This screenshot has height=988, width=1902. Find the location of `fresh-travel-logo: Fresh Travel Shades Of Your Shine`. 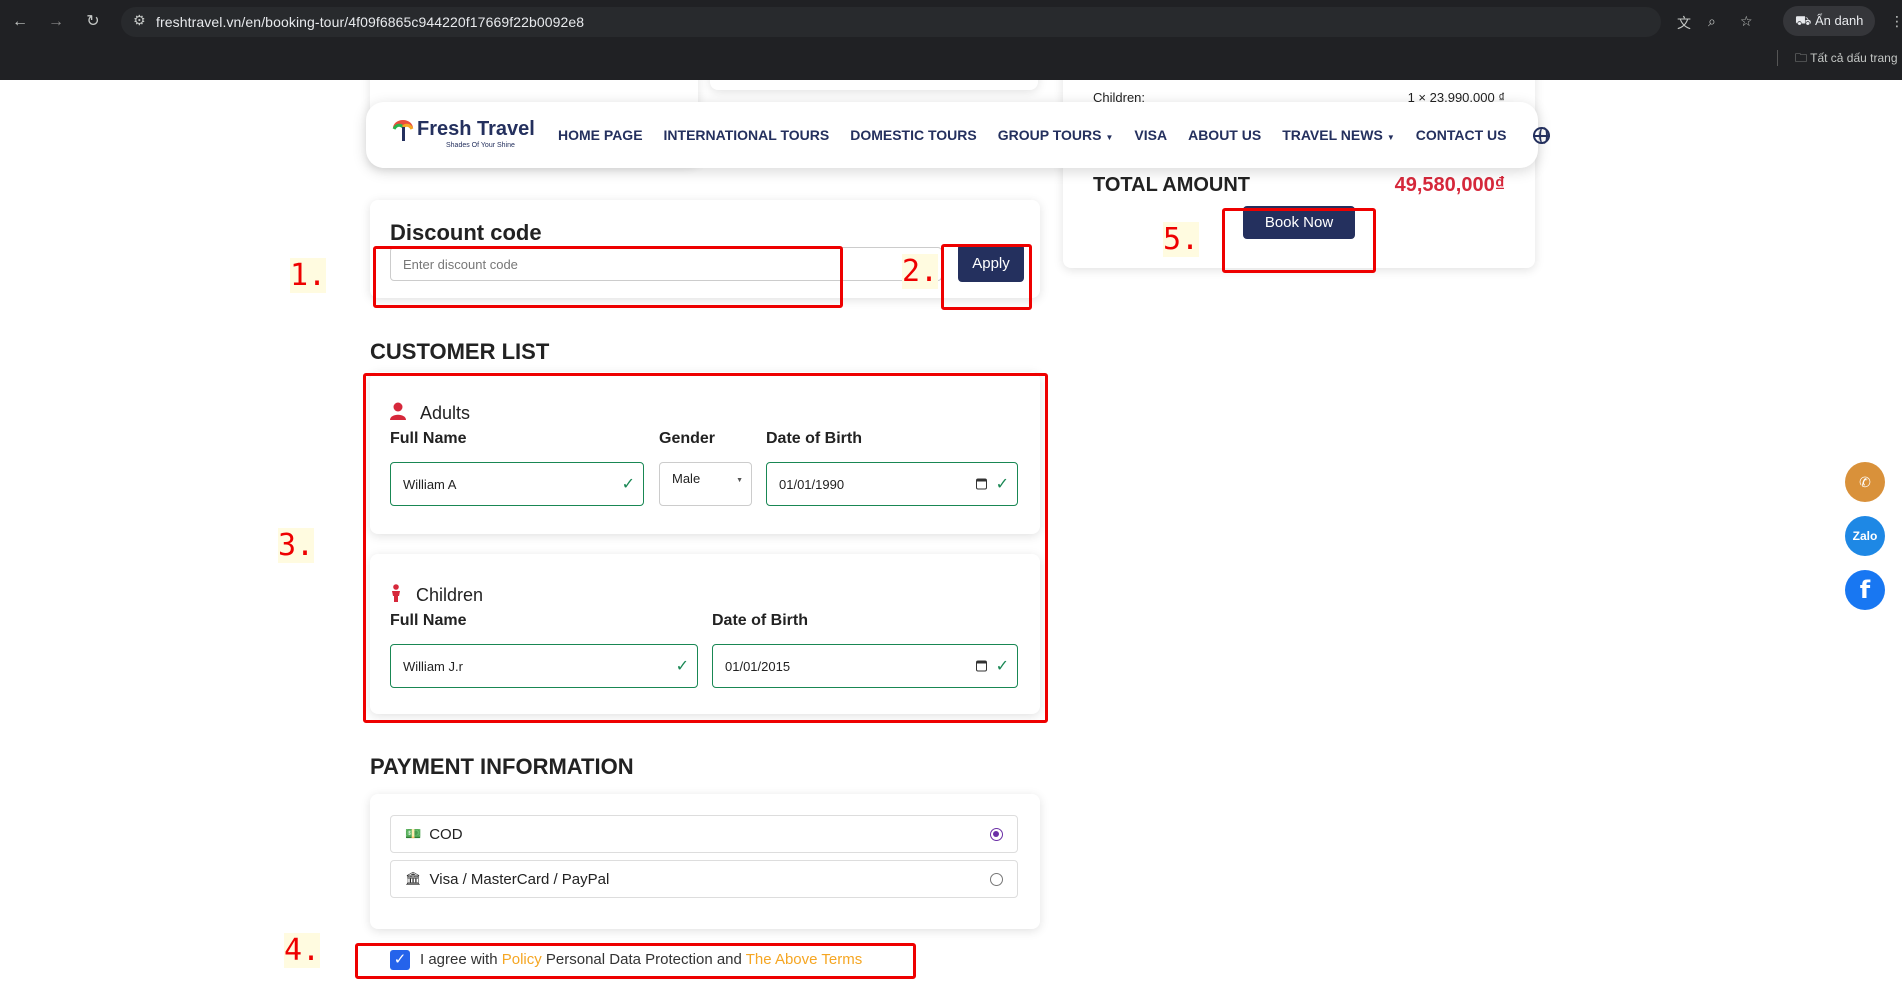

fresh-travel-logo: Fresh Travel Shades Of Your Shine is located at coordinates (463, 133).